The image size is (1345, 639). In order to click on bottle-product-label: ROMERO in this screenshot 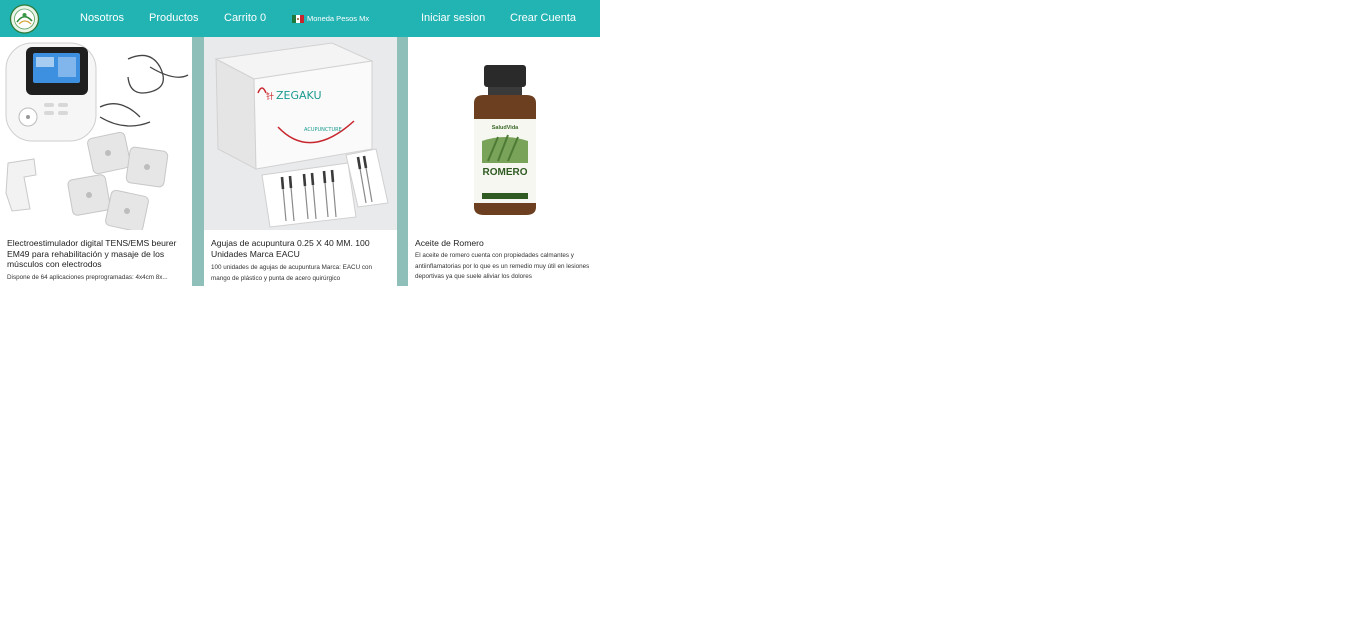, I will do `click(505, 172)`.